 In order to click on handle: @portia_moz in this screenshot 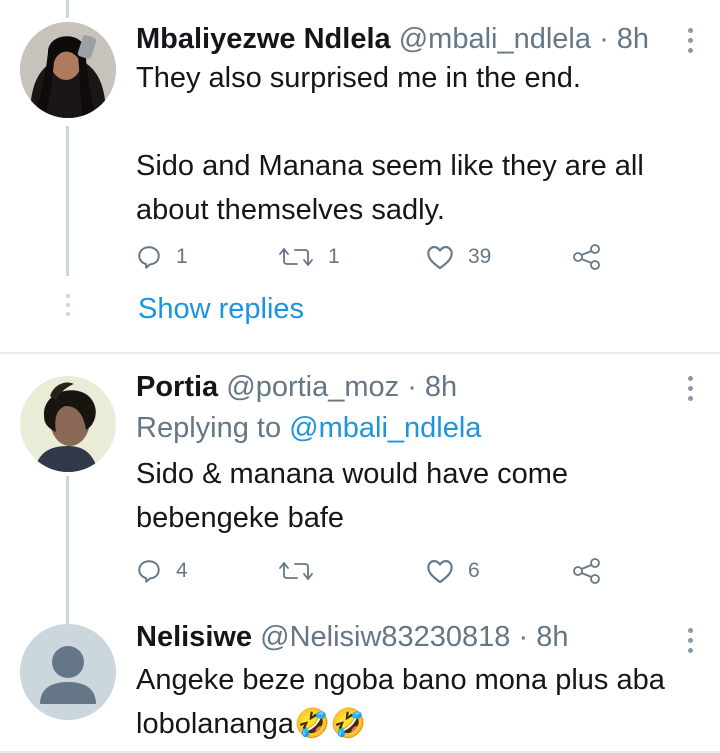, I will do `click(312, 387)`.